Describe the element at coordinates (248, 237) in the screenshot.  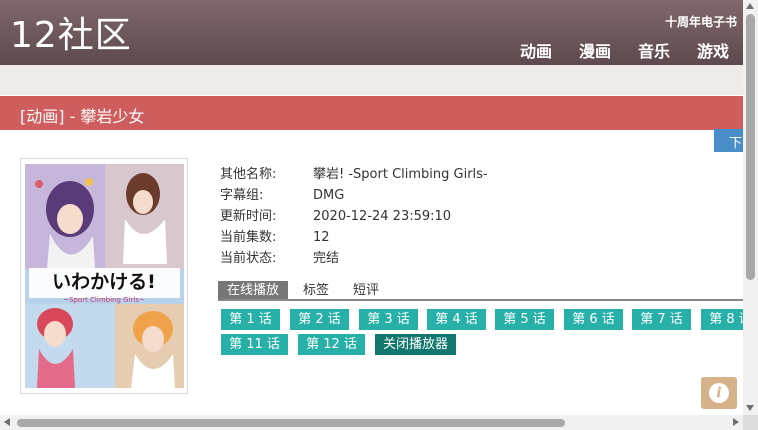
I see `info-label: 当前集数:` at that location.